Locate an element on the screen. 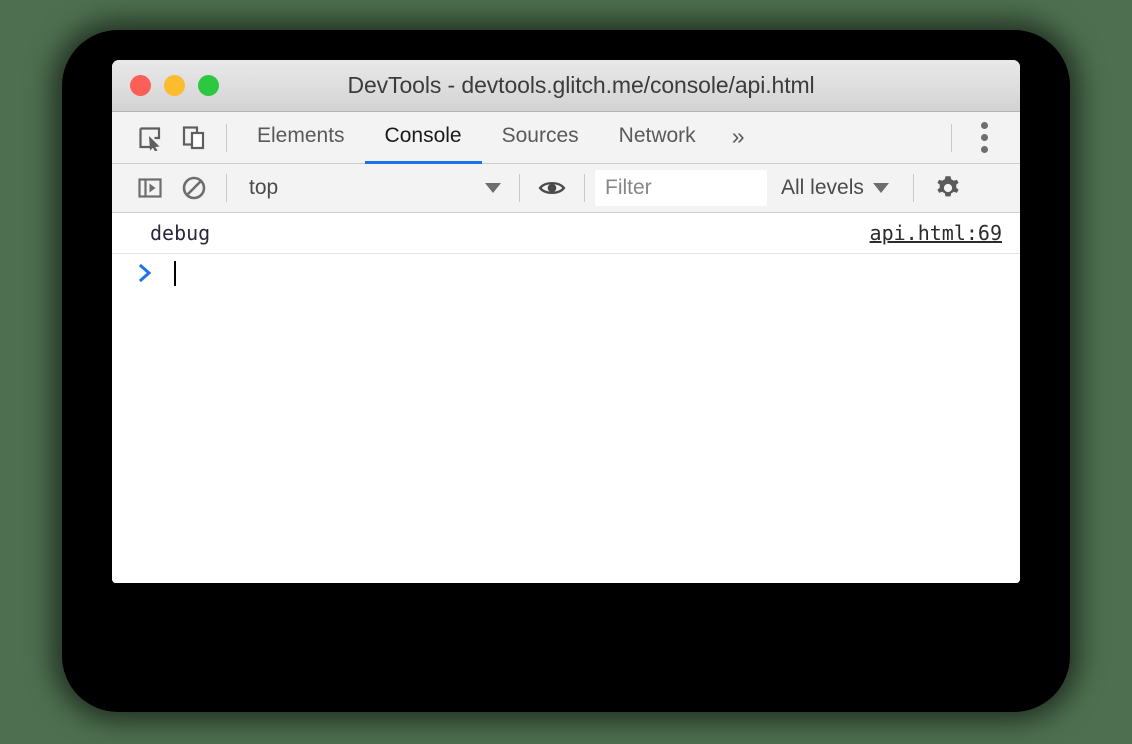 This screenshot has height=744, width=1132. minimize-button is located at coordinates (174, 85).